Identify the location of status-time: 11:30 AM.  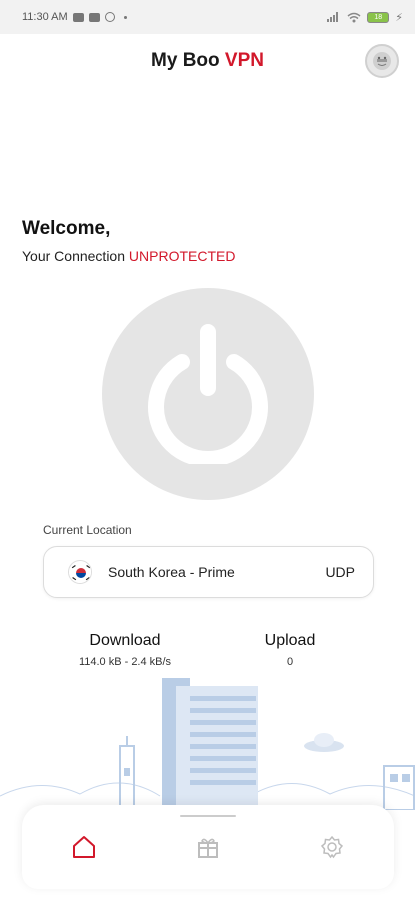
(45, 17).